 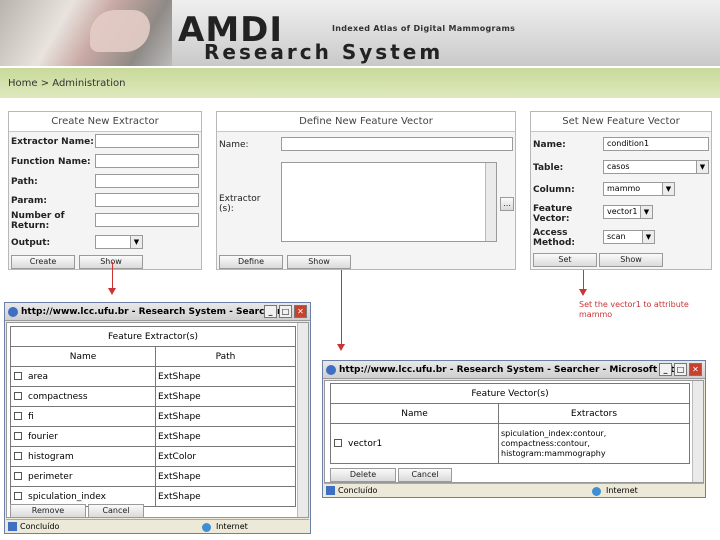 I want to click on create-button: Create, so click(x=43, y=262).